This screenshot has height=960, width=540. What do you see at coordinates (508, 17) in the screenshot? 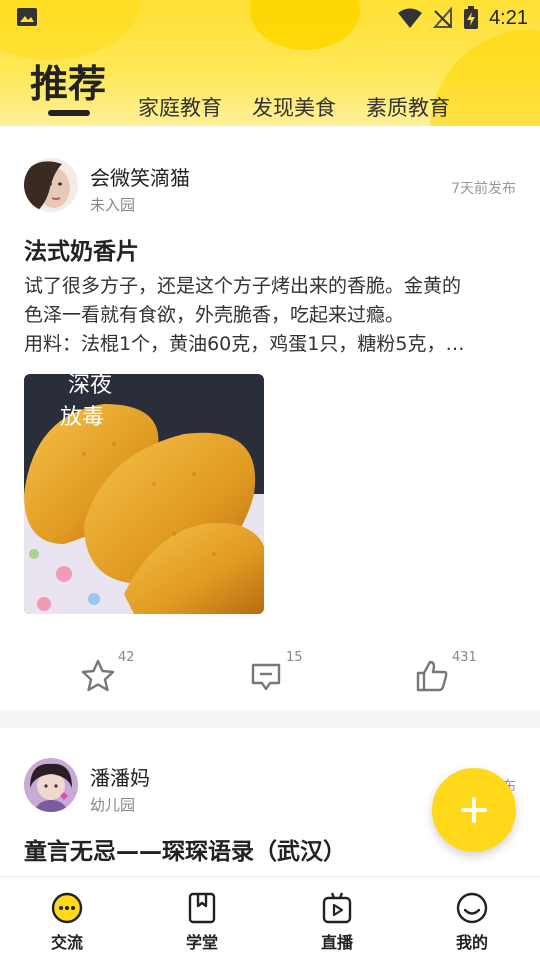
I see `status-time: 4:21` at bounding box center [508, 17].